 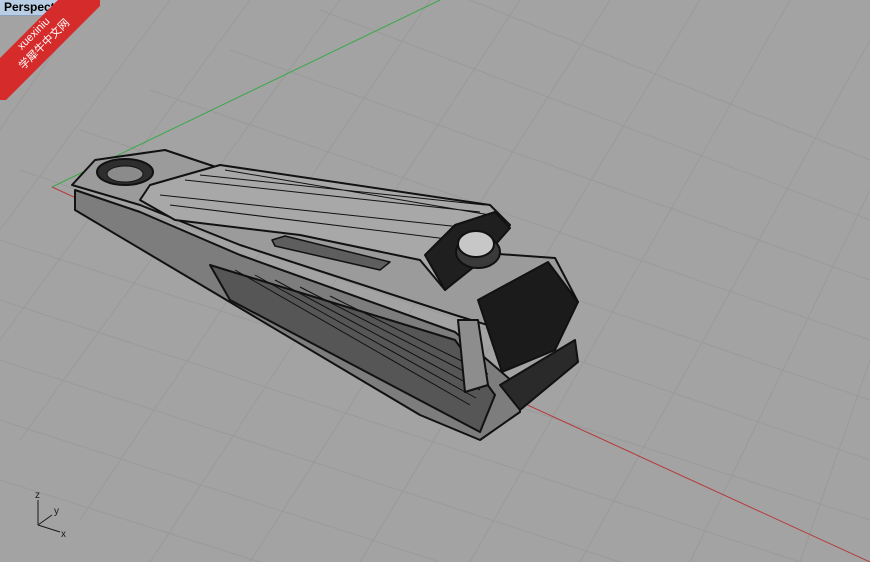 I want to click on watermark-ribbon: xuexiniu 学犀牛中文网, so click(x=50, y=50).